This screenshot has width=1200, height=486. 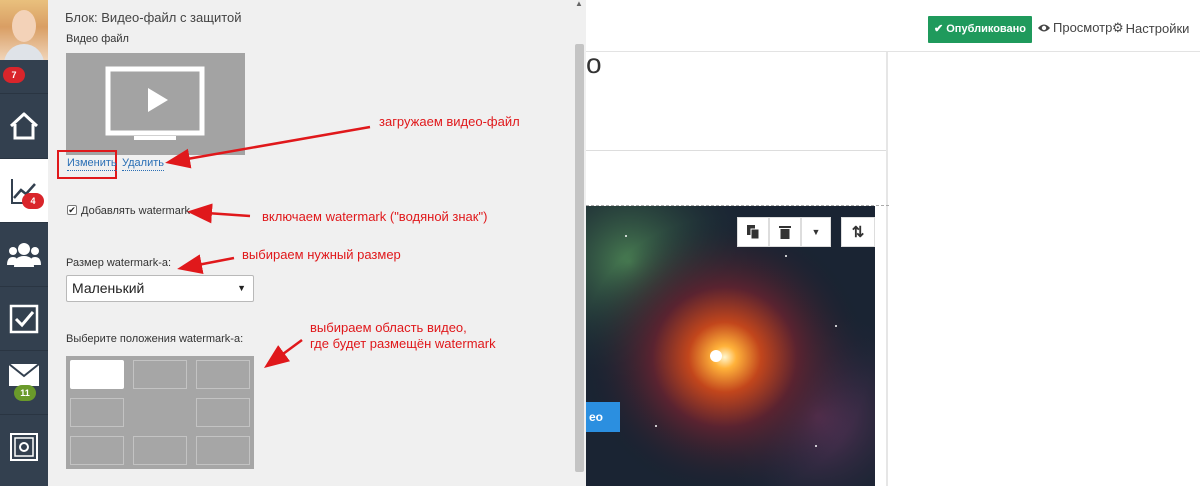 What do you see at coordinates (388, 327) in the screenshot?
I see `annotation-area-line1: выбираем область видео,` at bounding box center [388, 327].